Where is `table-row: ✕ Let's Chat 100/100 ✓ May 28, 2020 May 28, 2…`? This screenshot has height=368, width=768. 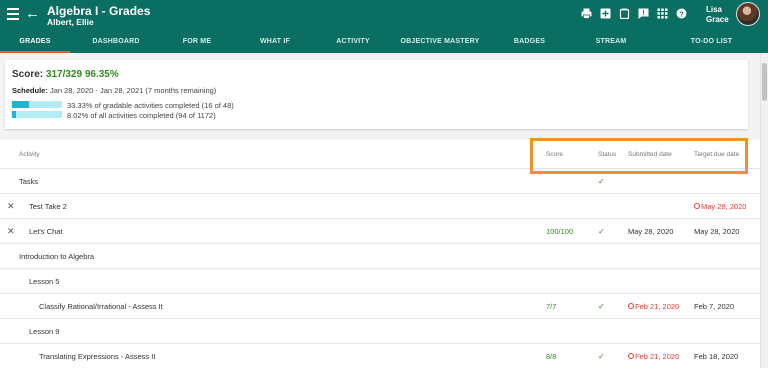
table-row: ✕ Let's Chat 100/100 ✓ May 28, 2020 May 28, 2… is located at coordinates (380, 231).